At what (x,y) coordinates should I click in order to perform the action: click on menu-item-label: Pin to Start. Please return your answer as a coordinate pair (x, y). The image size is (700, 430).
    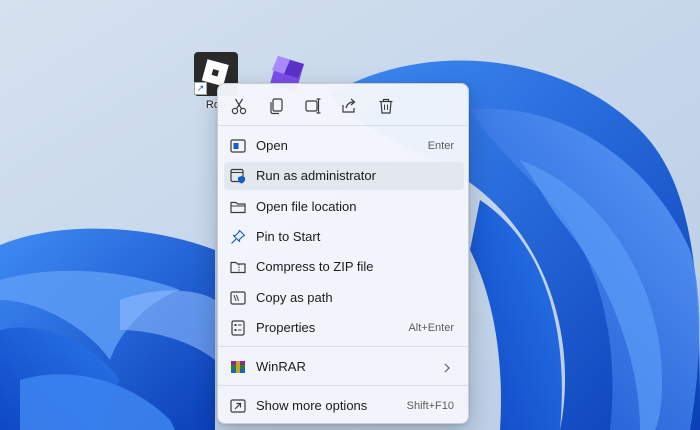
    Looking at the image, I should click on (288, 236).